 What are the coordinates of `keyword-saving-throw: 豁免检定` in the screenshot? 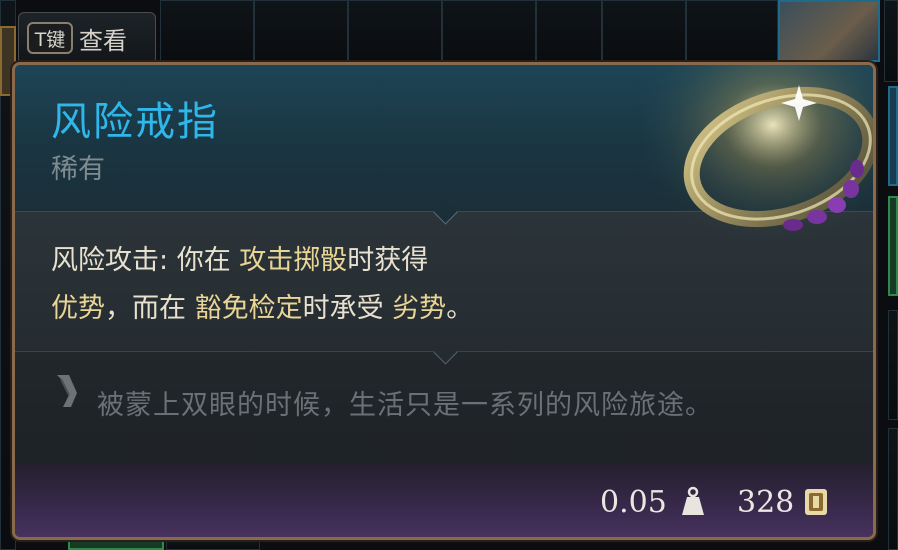 It's located at (249, 308).